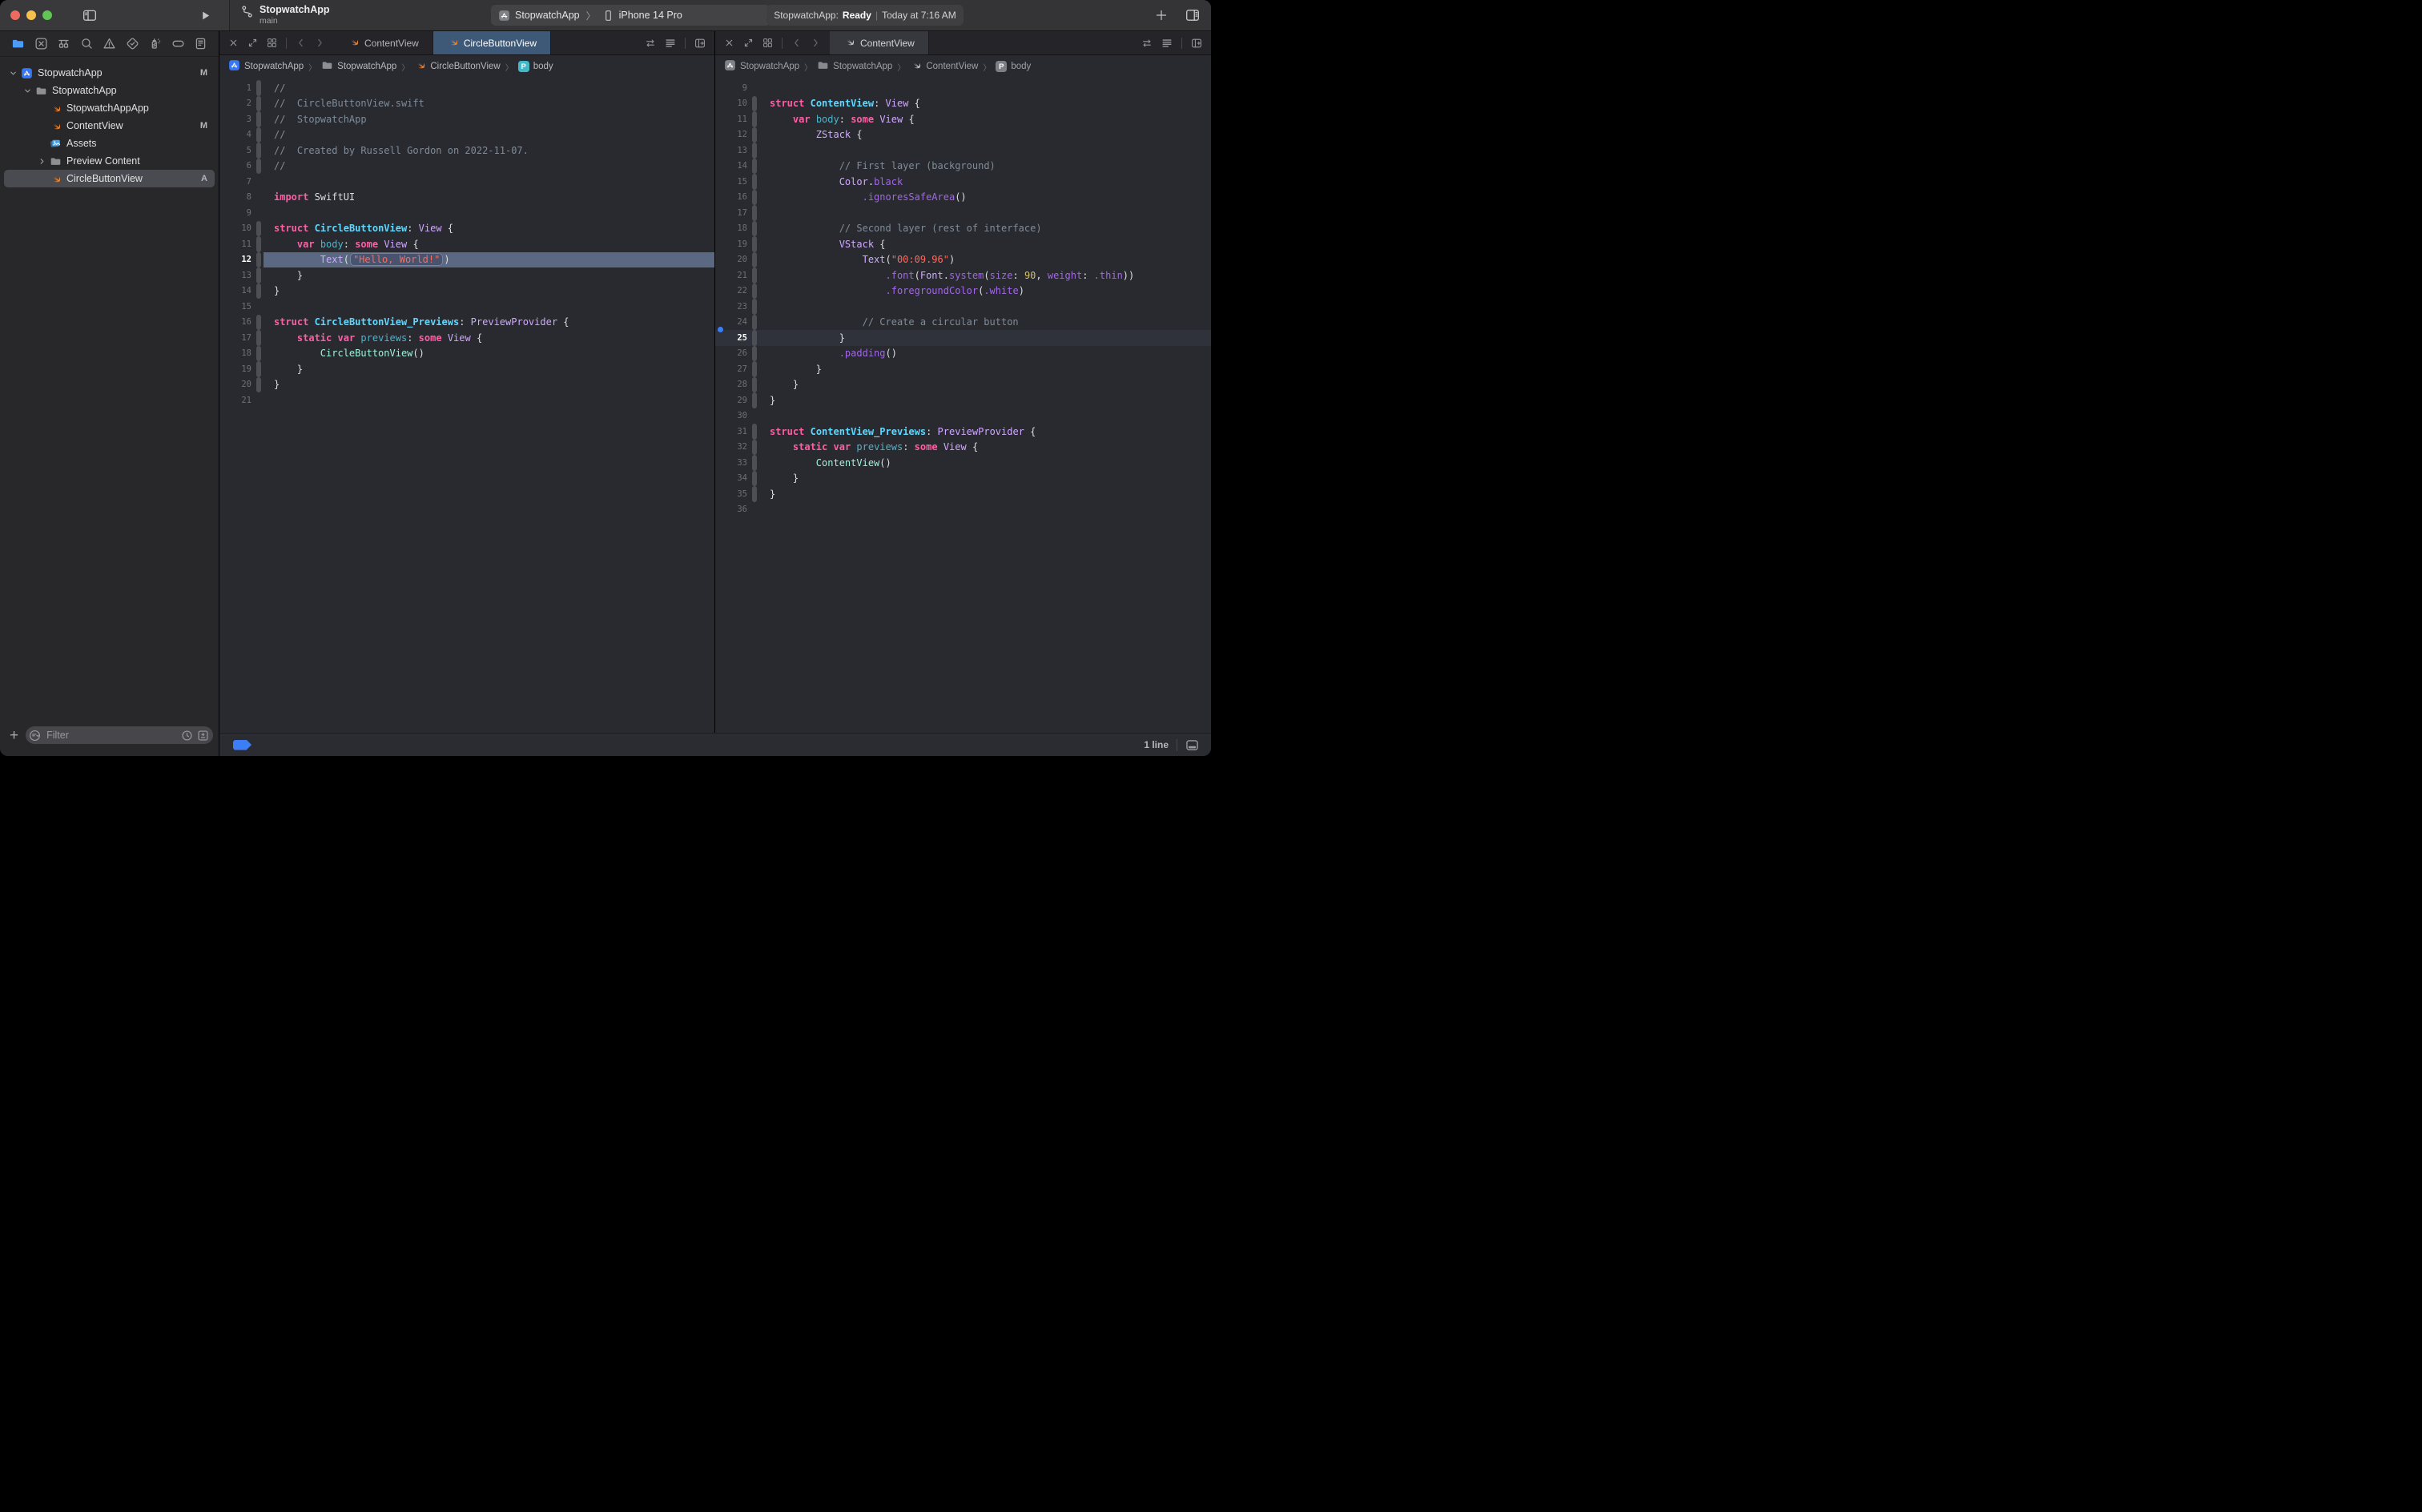 This screenshot has height=1512, width=2422. I want to click on report-navigator-icon, so click(201, 43).